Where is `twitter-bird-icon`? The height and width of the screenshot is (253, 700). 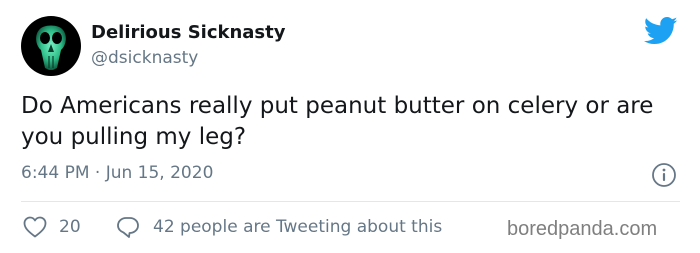
twitter-bird-icon is located at coordinates (661, 31).